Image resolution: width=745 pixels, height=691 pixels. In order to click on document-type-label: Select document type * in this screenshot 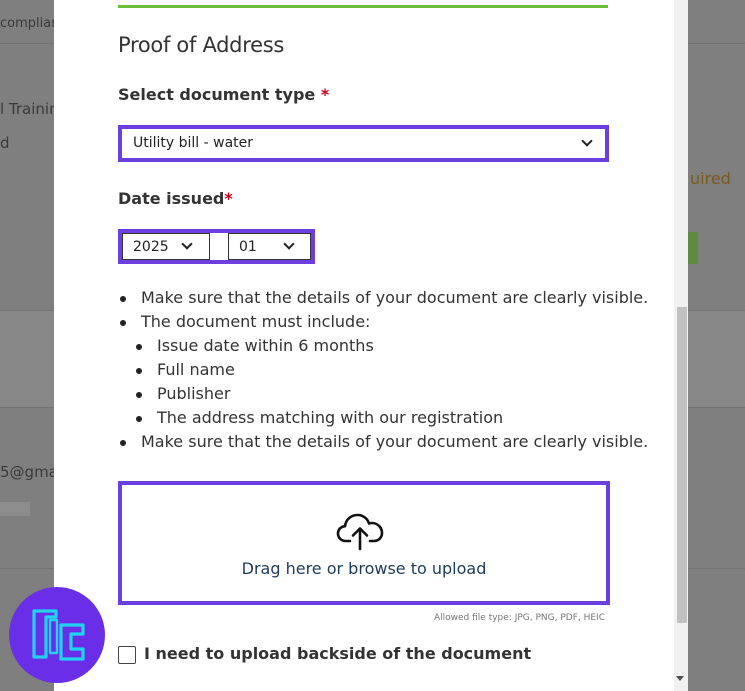, I will do `click(223, 94)`.